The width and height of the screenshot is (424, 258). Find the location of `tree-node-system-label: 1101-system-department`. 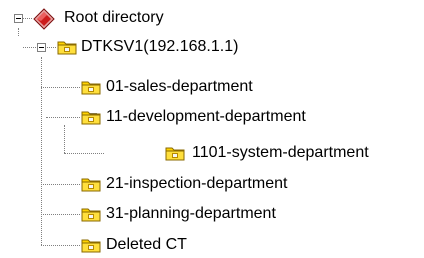

tree-node-system-label: 1101-system-department is located at coordinates (280, 153).